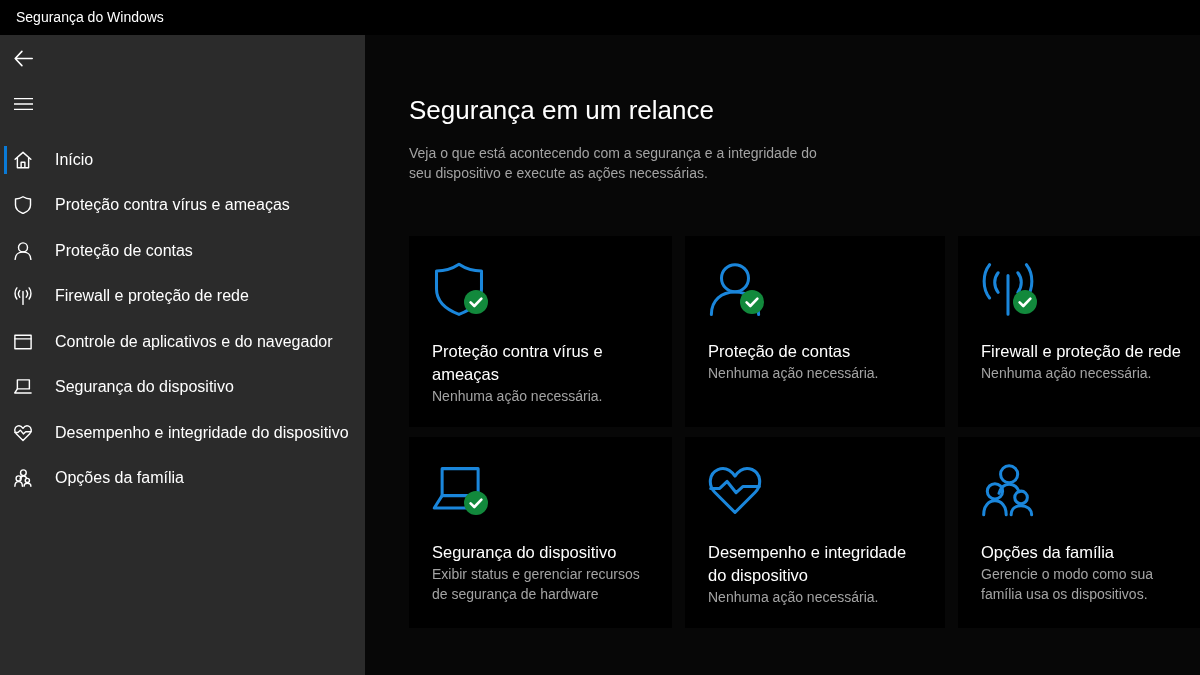  Describe the element at coordinates (518, 362) in the screenshot. I see `card-title: Proteção contra vírus e ameaças` at that location.